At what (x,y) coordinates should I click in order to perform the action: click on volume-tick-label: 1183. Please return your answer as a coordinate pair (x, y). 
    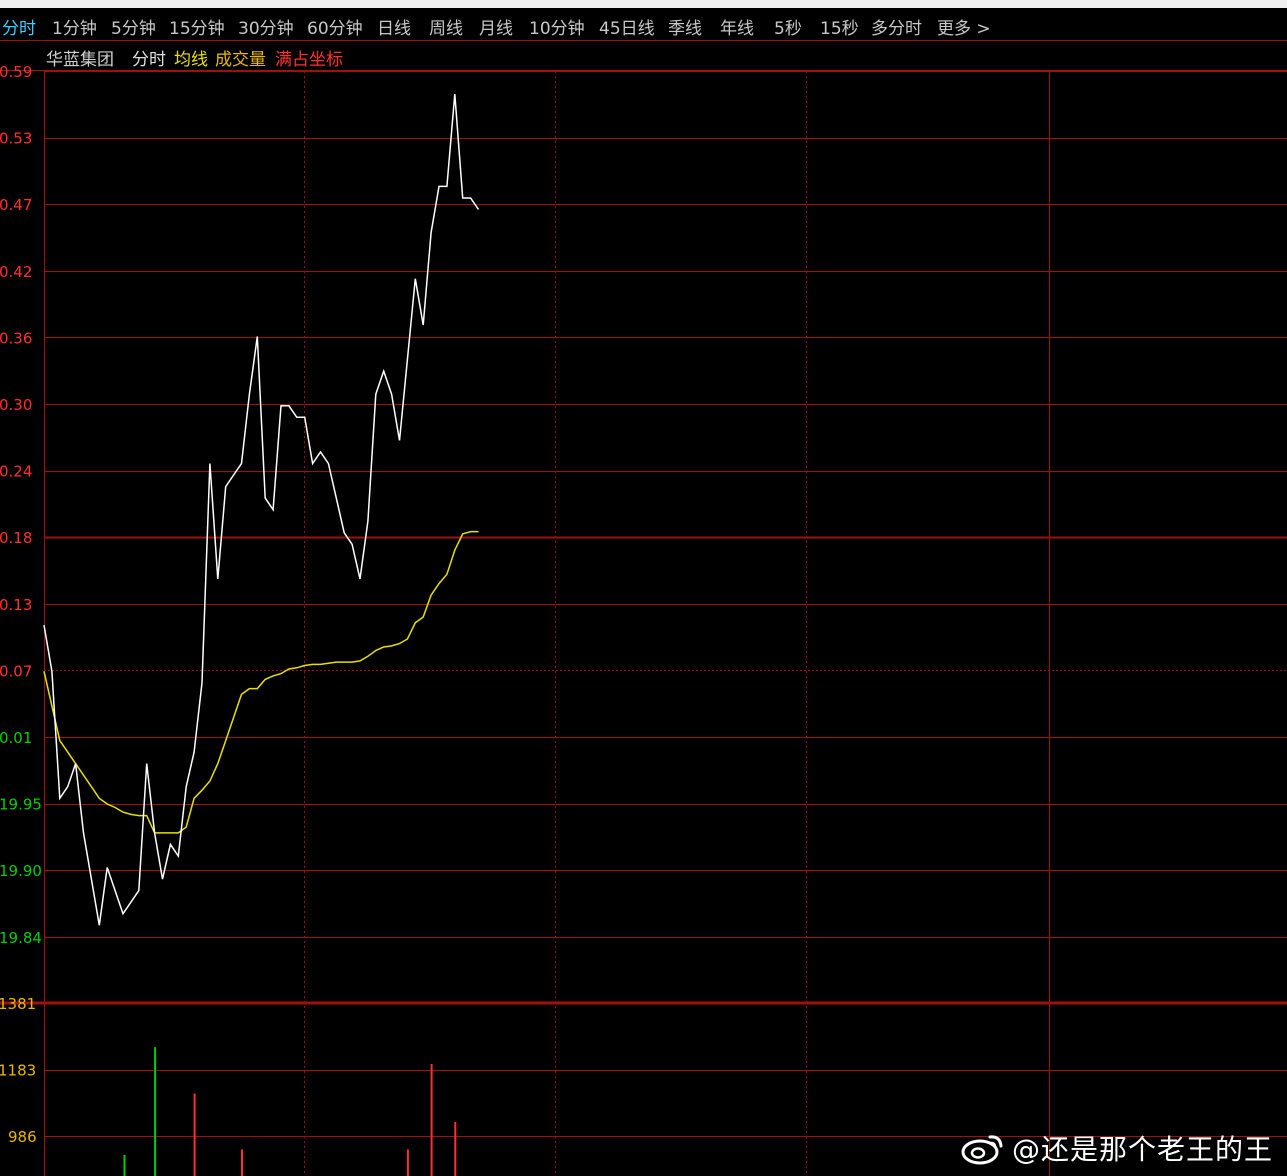
    Looking at the image, I should click on (18, 1071).